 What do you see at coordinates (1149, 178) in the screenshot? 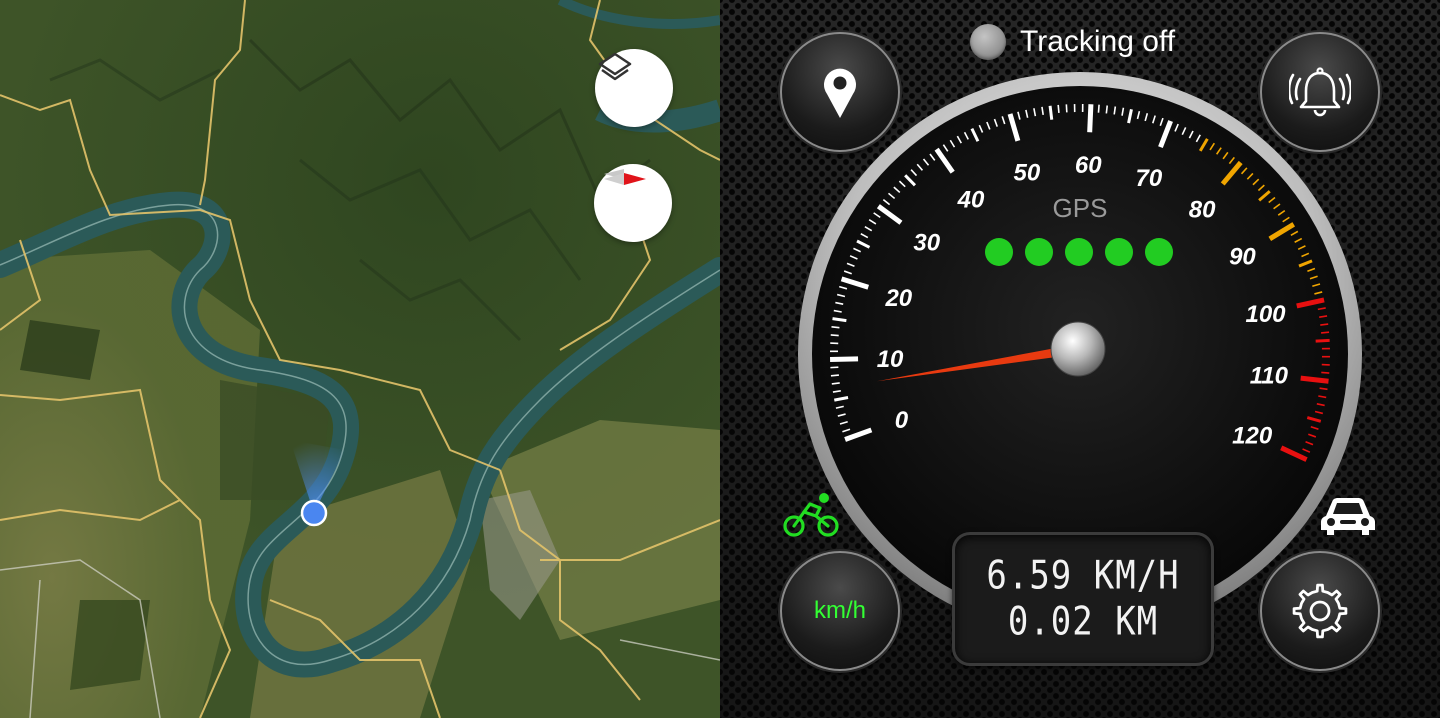
I see `speed-label: 70` at bounding box center [1149, 178].